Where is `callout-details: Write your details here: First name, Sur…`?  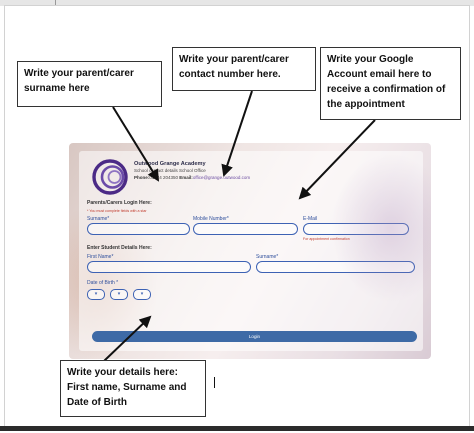
callout-details: Write your details here: First name, Sur… is located at coordinates (133, 388).